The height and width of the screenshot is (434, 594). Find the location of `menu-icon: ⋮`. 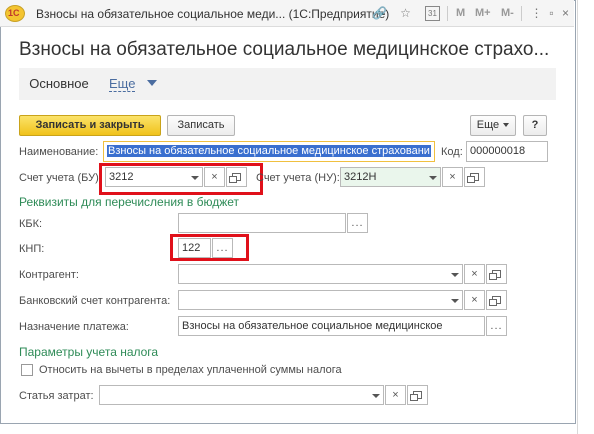

menu-icon: ⋮ is located at coordinates (536, 13).